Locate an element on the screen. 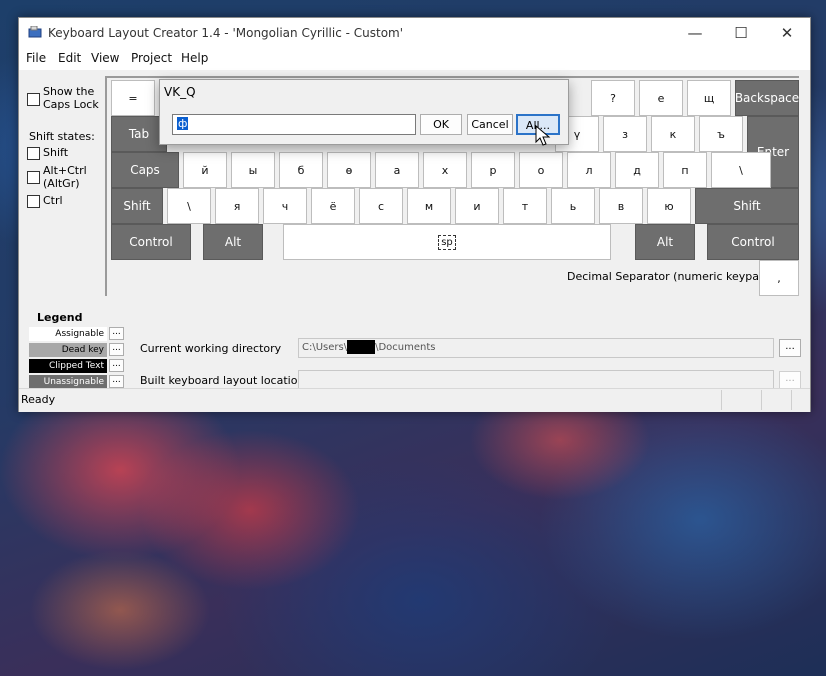  key-el: л is located at coordinates (589, 170).